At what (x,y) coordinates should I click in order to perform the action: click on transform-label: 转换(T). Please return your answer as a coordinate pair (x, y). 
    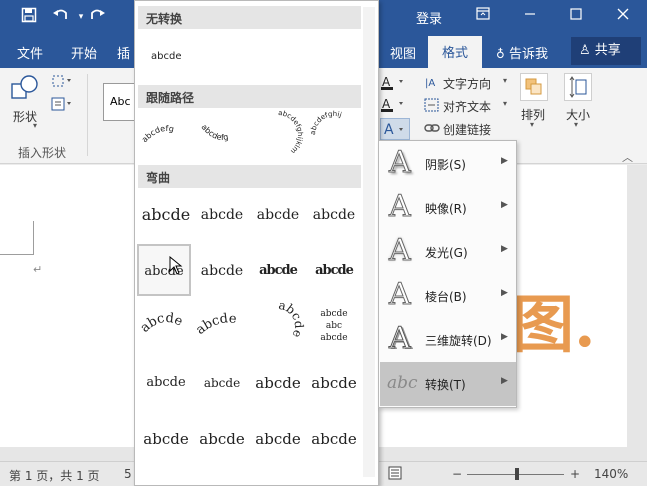
    Looking at the image, I should click on (445, 385).